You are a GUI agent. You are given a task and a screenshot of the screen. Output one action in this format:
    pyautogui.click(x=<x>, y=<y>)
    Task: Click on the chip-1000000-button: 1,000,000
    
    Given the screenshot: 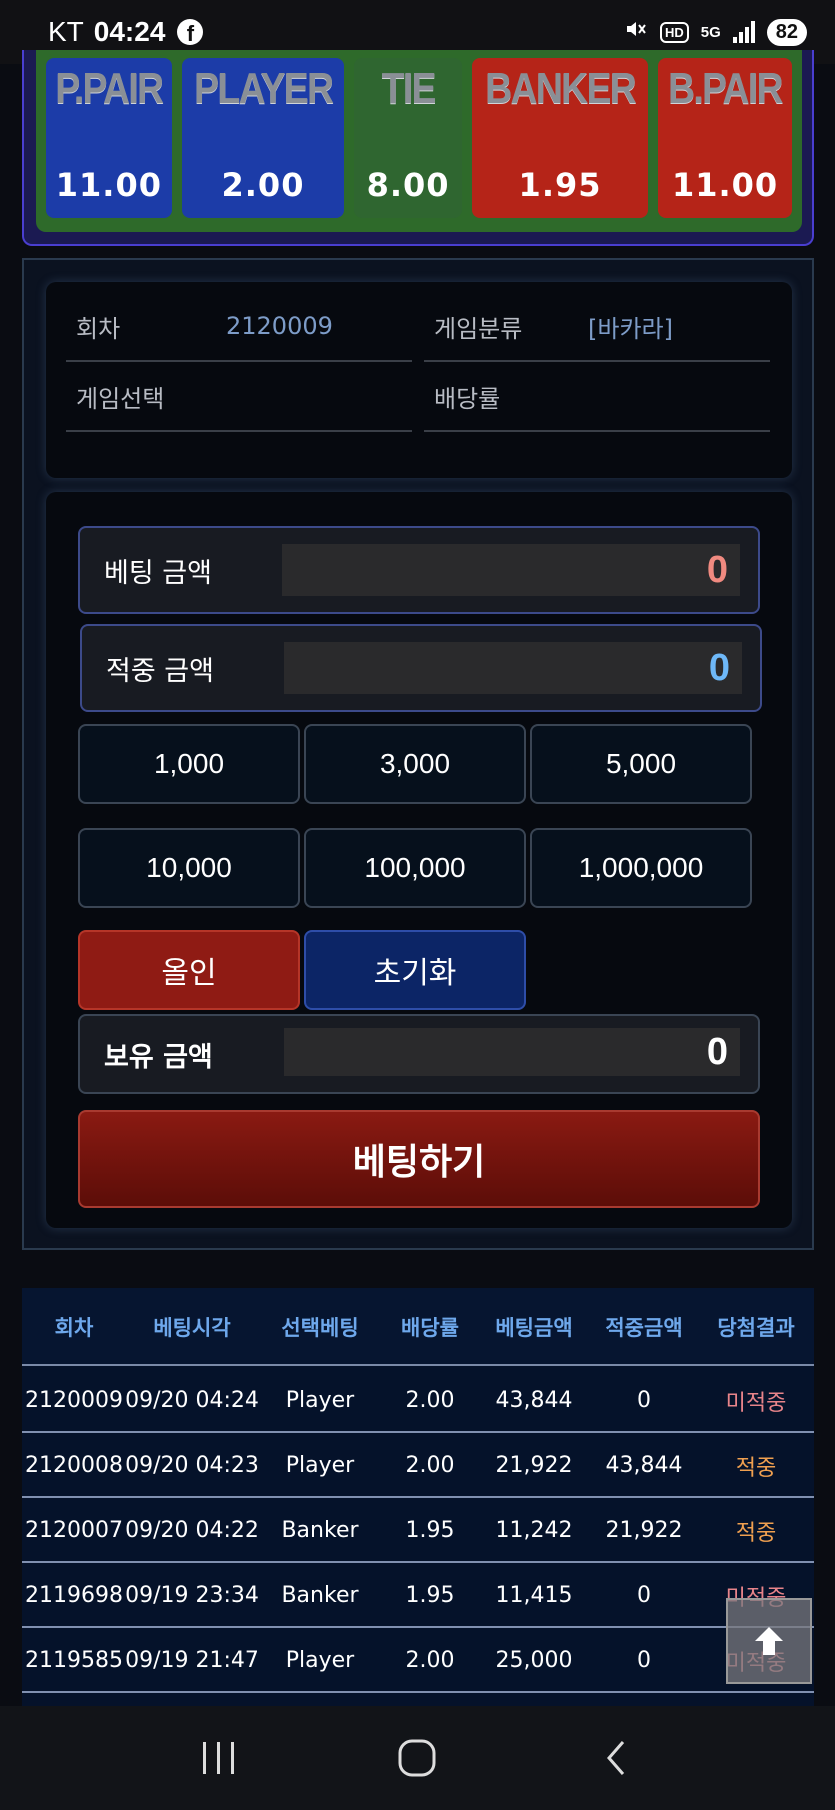 What is the action you would take?
    pyautogui.click(x=641, y=868)
    